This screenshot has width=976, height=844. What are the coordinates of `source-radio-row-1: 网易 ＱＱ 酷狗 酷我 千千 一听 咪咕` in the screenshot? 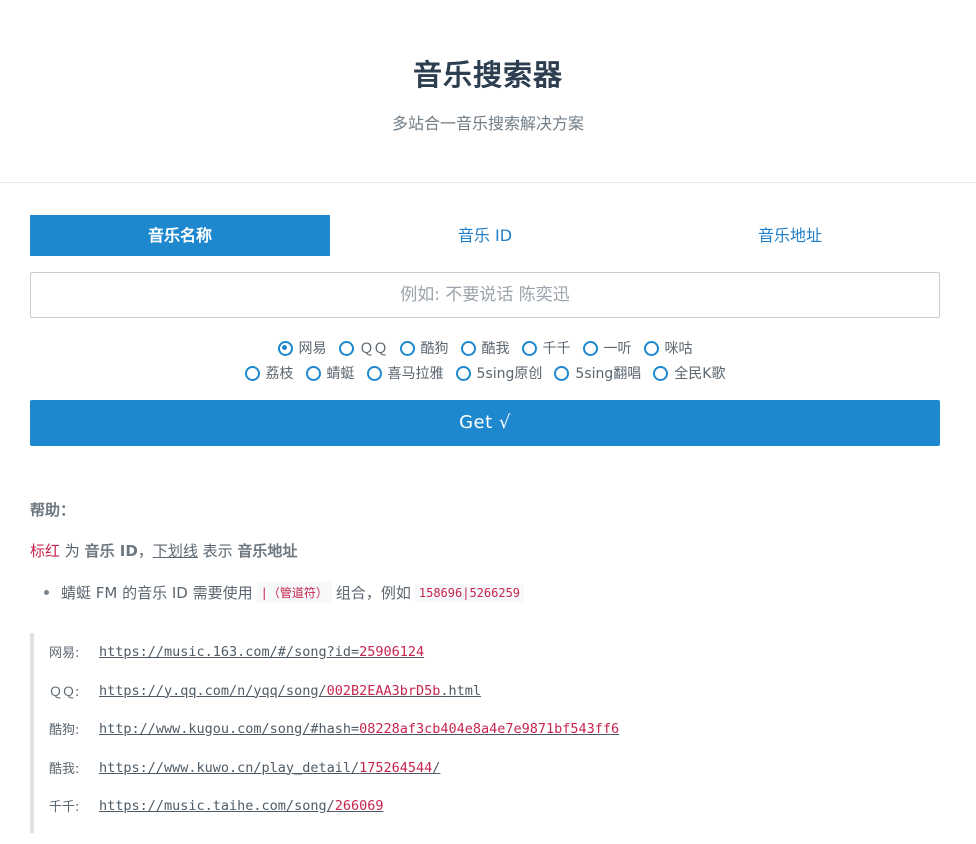 It's located at (485, 348).